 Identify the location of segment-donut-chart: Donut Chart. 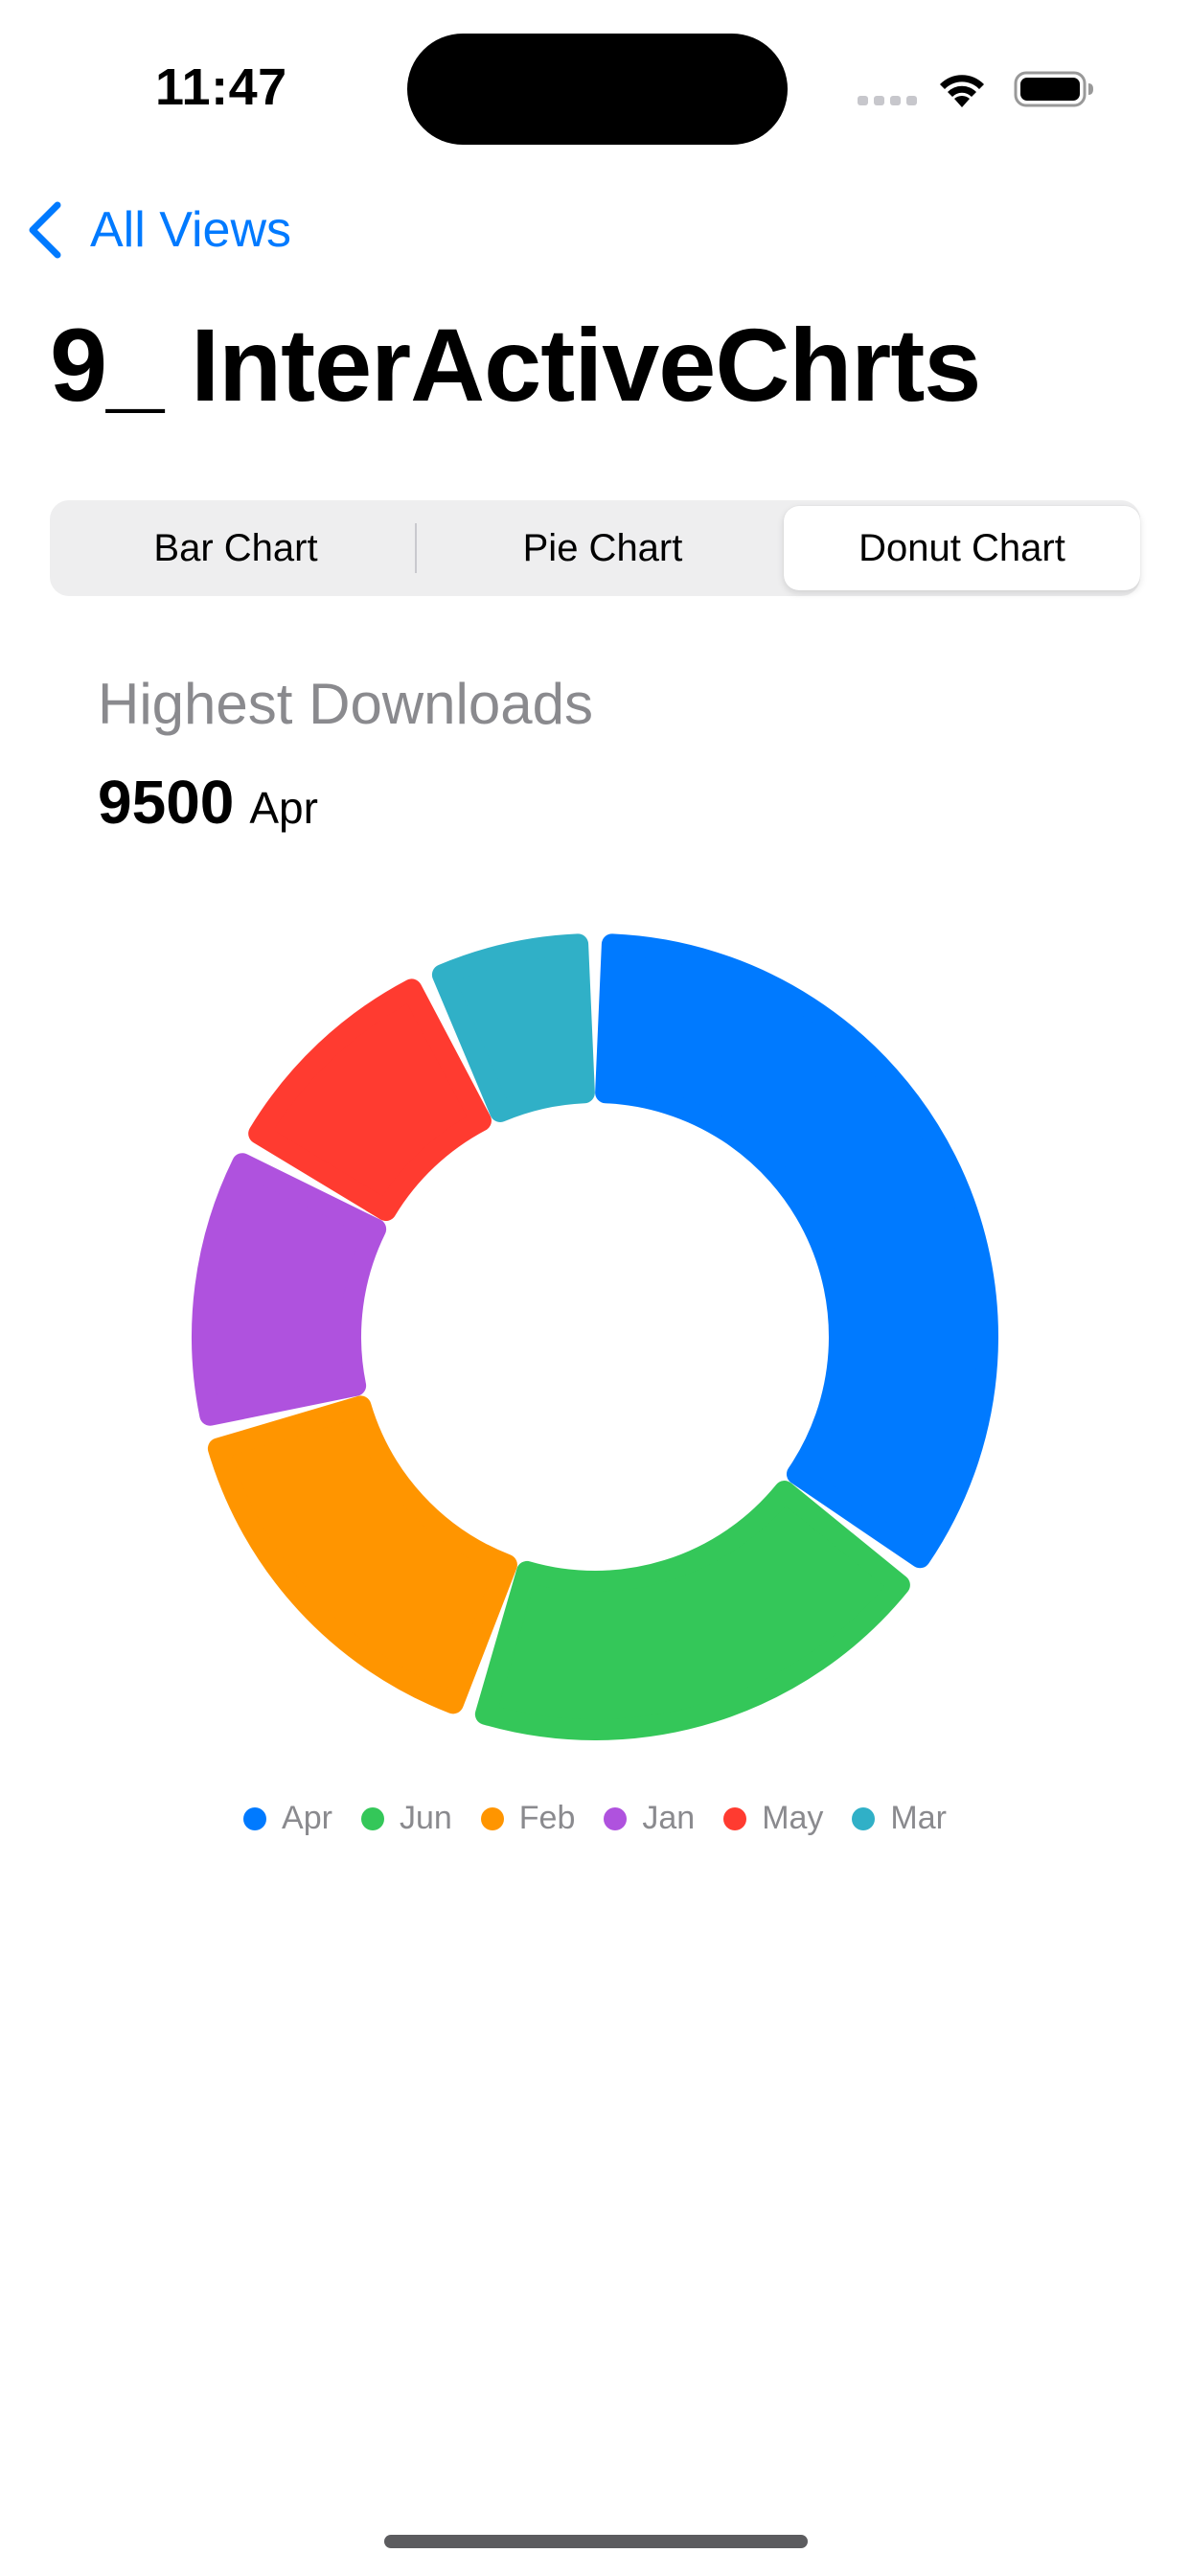
(962, 548).